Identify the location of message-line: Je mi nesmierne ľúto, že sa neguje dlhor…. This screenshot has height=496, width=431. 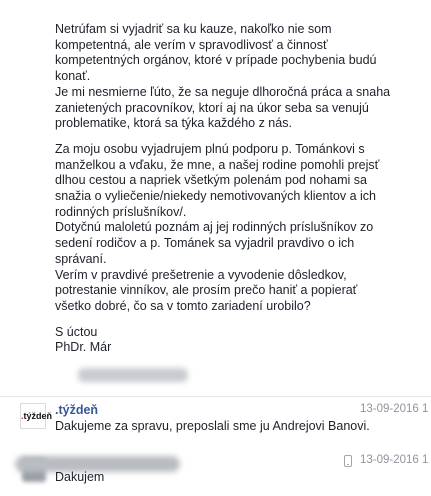
(223, 91).